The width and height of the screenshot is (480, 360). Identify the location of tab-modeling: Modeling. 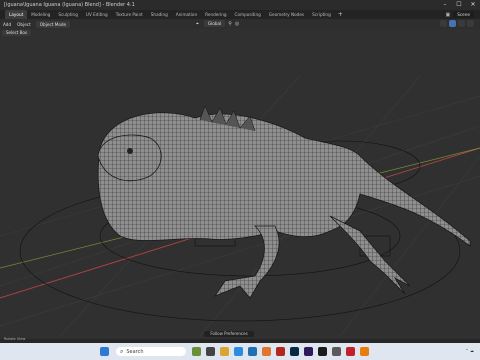
(40, 14).